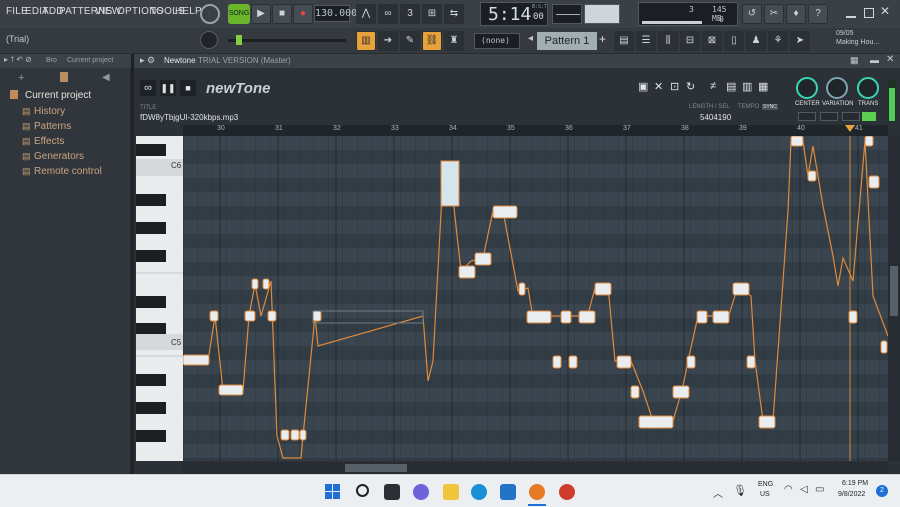 The image size is (900, 507). What do you see at coordinates (432, 14) in the screenshot?
I see `step-edit-button: ⊞` at bounding box center [432, 14].